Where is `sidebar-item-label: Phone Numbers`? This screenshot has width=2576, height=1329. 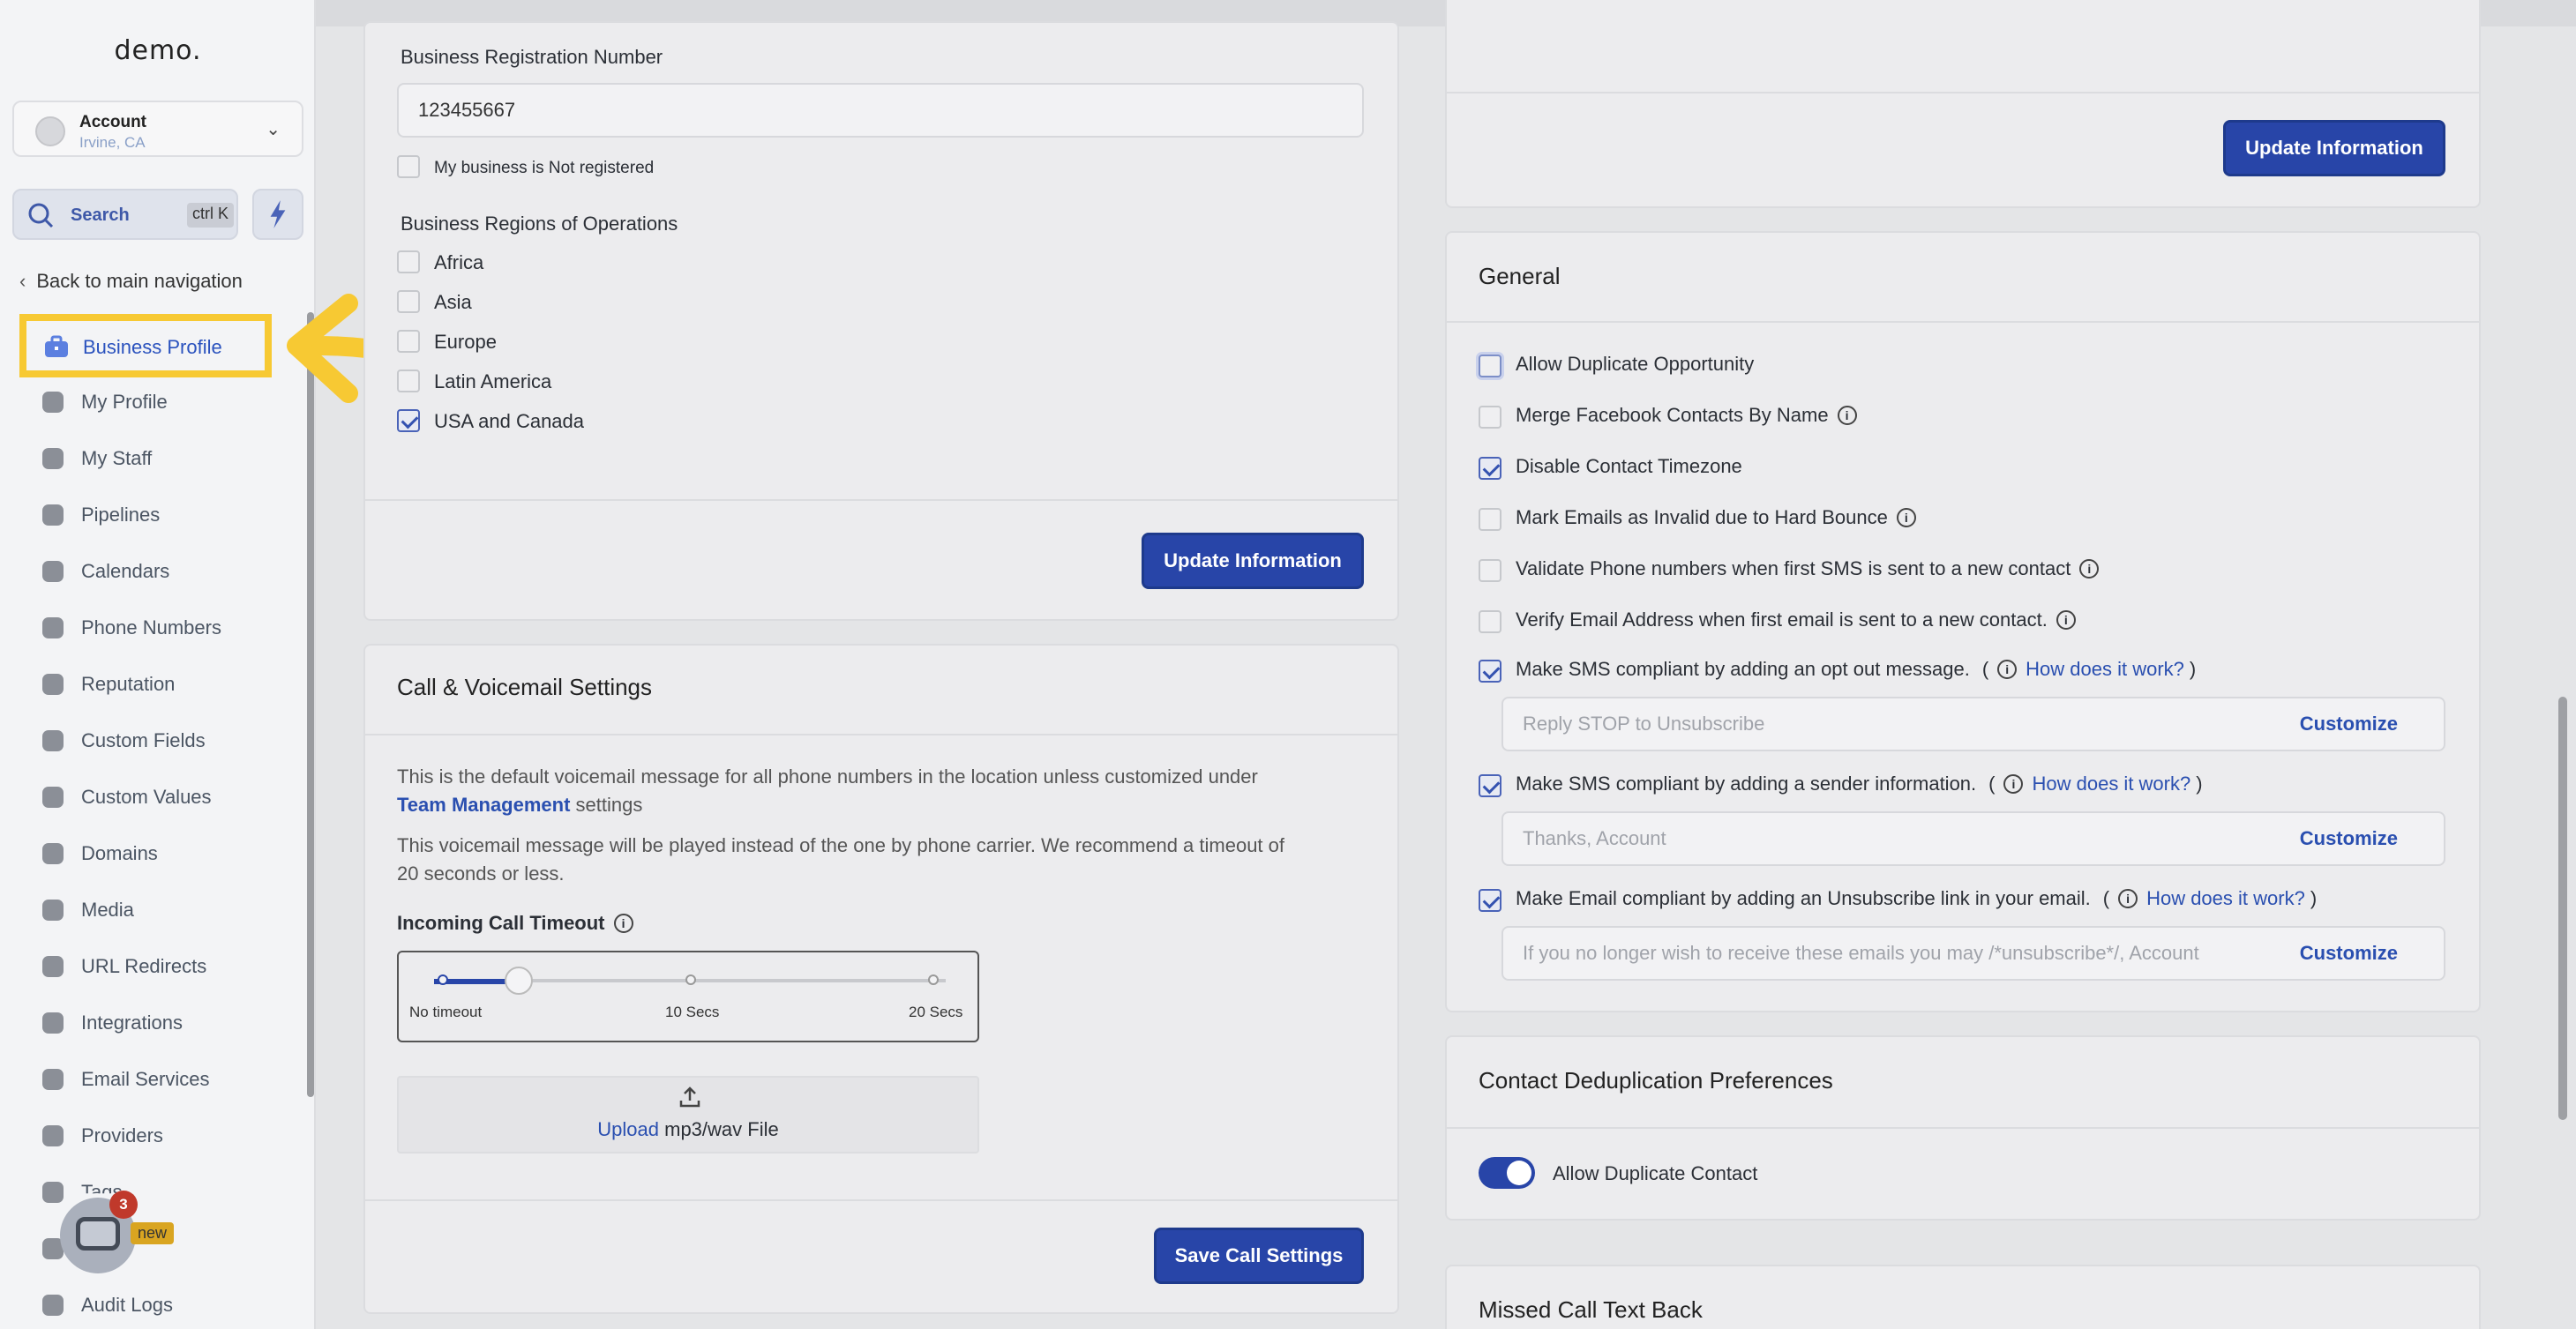
sidebar-item-label: Phone Numbers is located at coordinates (151, 627).